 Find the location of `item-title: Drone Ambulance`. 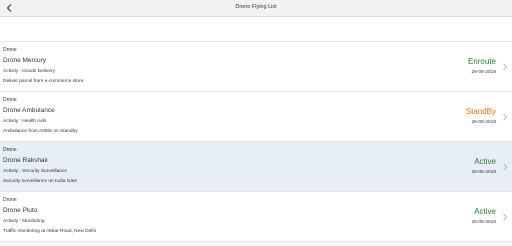

item-title: Drone Ambulance is located at coordinates (29, 110).